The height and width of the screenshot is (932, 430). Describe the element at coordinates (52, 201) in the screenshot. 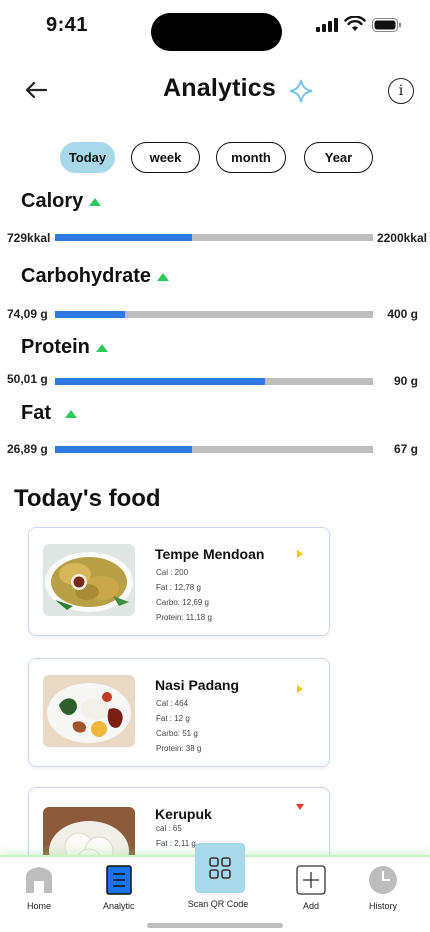

I see `nutrient-name: Calory` at that location.